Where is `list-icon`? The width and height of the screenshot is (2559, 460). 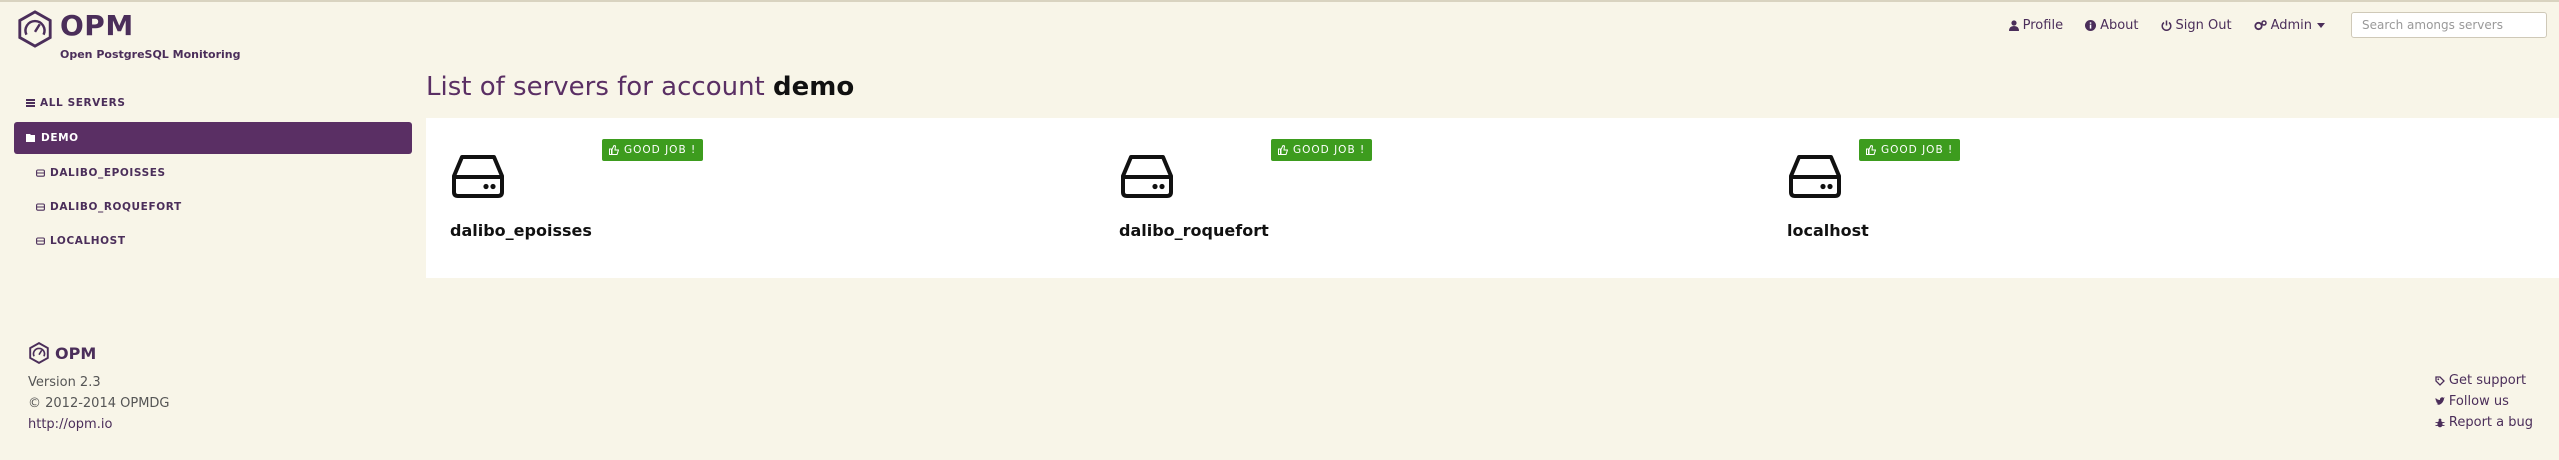
list-icon is located at coordinates (30, 103).